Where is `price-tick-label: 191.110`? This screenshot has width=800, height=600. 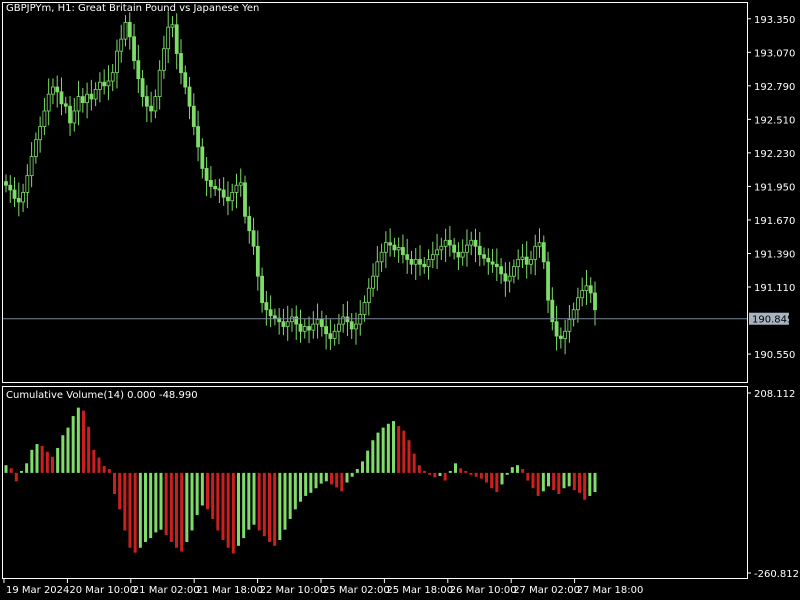 price-tick-label: 191.110 is located at coordinates (774, 288).